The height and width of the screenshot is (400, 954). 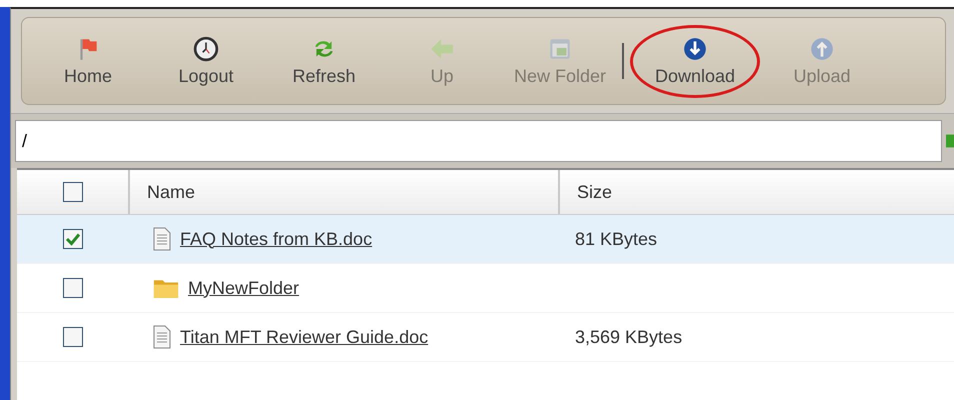 I want to click on file-row: FAQ Notes from KB.doc 81 KBytes, so click(x=485, y=239).